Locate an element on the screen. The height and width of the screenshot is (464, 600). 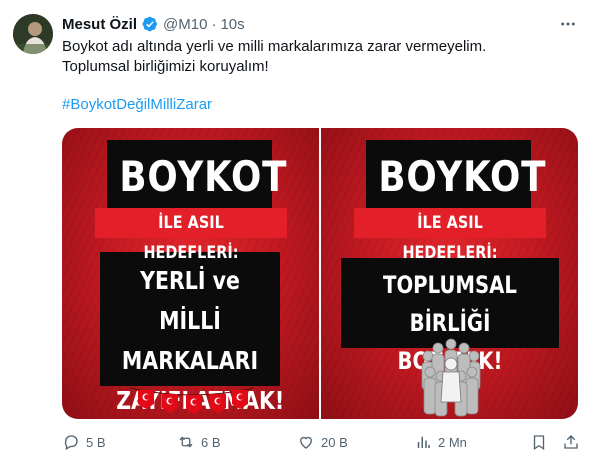
like-count: 20 B is located at coordinates (334, 442).